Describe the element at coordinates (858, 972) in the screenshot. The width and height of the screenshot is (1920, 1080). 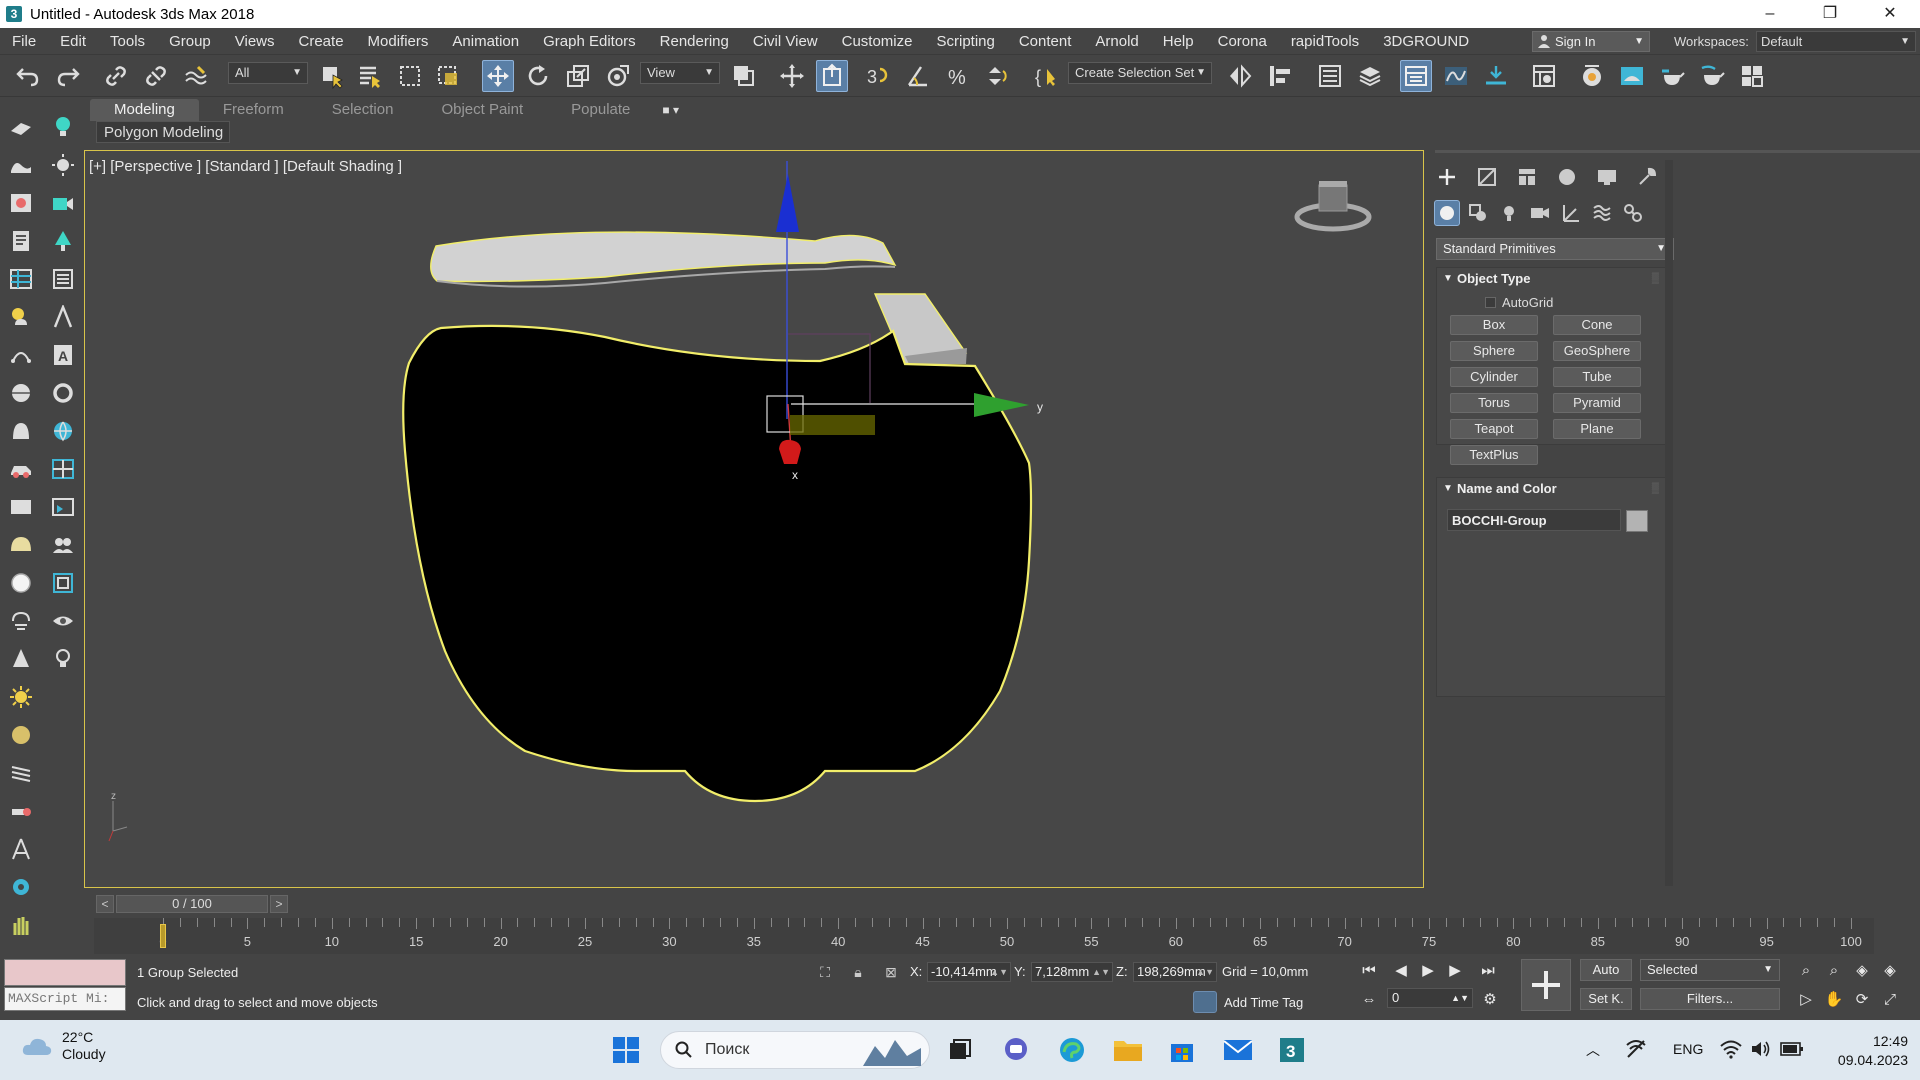
I see `selection-lock-icon: 🔒︎` at that location.